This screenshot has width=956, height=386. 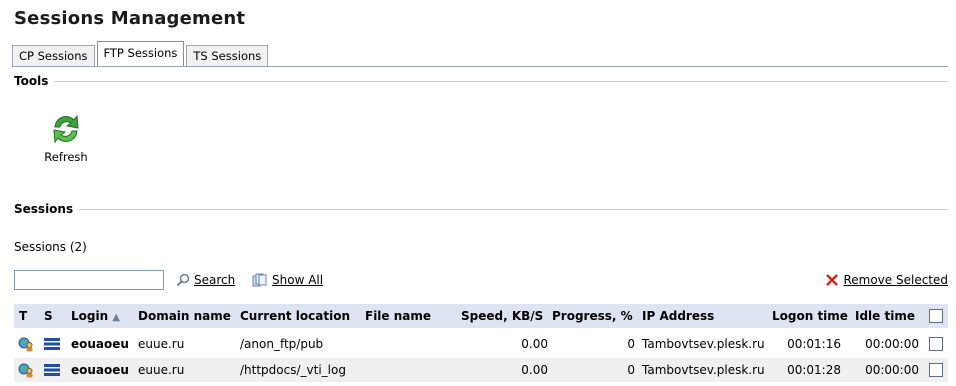 I want to click on page-title: Sessions Management, so click(x=130, y=18).